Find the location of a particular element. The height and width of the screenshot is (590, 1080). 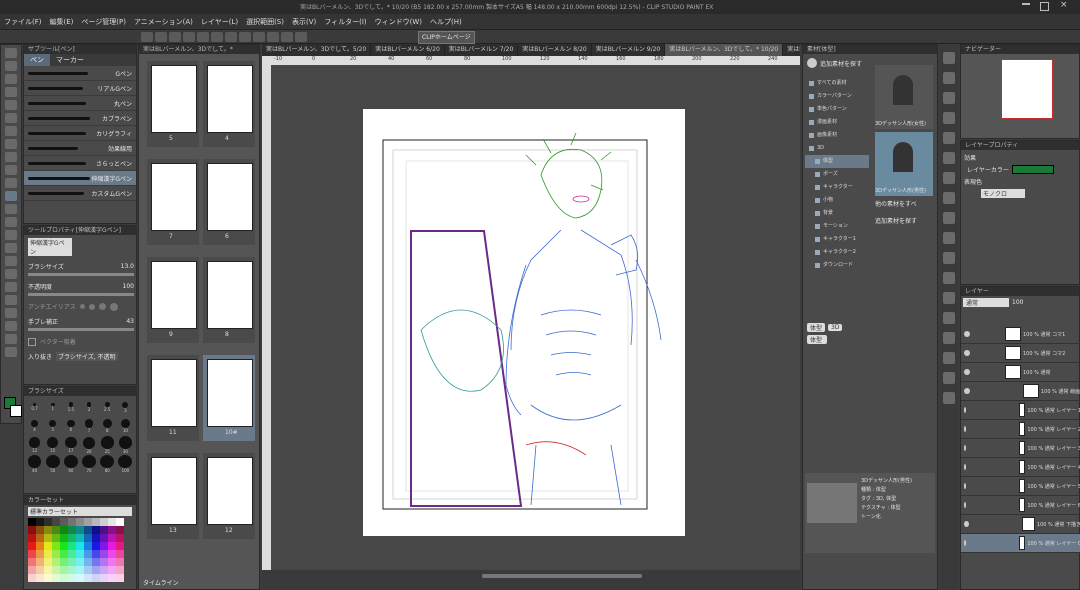

material-tree-item: 3D is located at coordinates (837, 148).